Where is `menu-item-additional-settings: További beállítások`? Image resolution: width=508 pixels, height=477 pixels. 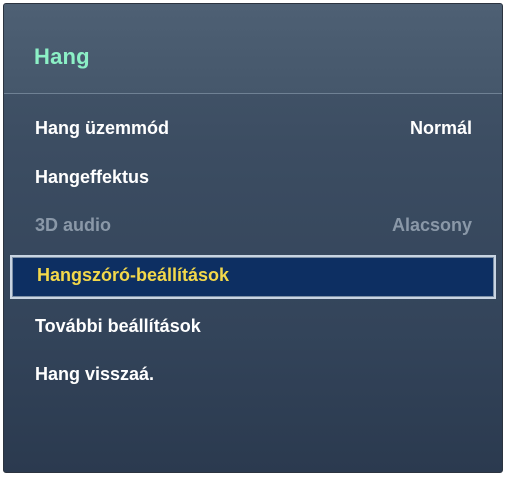
menu-item-additional-settings: További beállítások is located at coordinates (253, 328).